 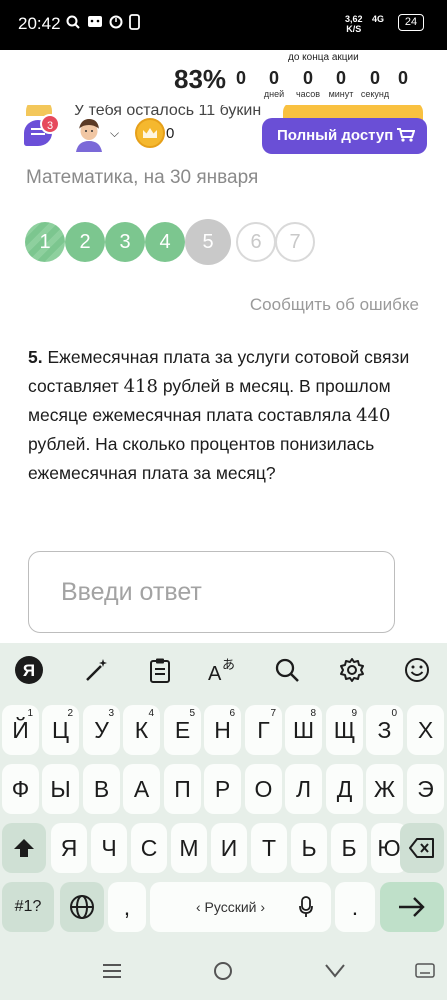 What do you see at coordinates (35, 357) in the screenshot?
I see `task-number: 5.` at bounding box center [35, 357].